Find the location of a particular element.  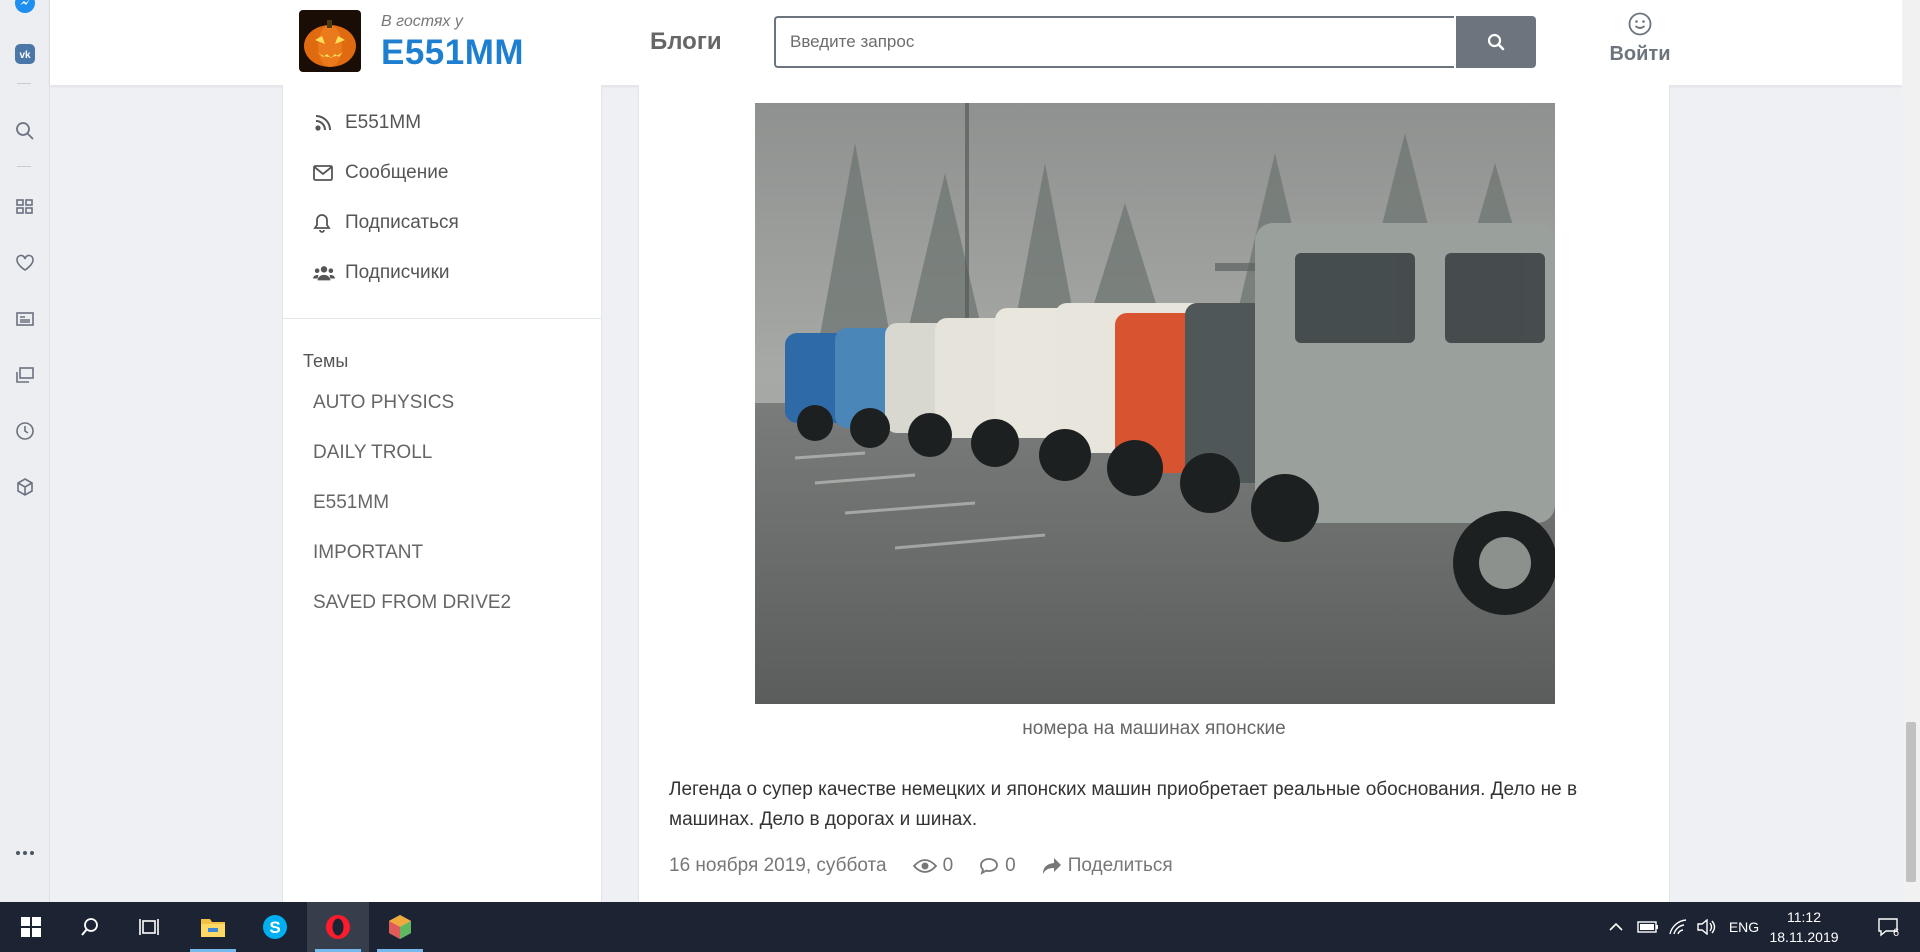

action-center-button: 6 is located at coordinates (1888, 927).